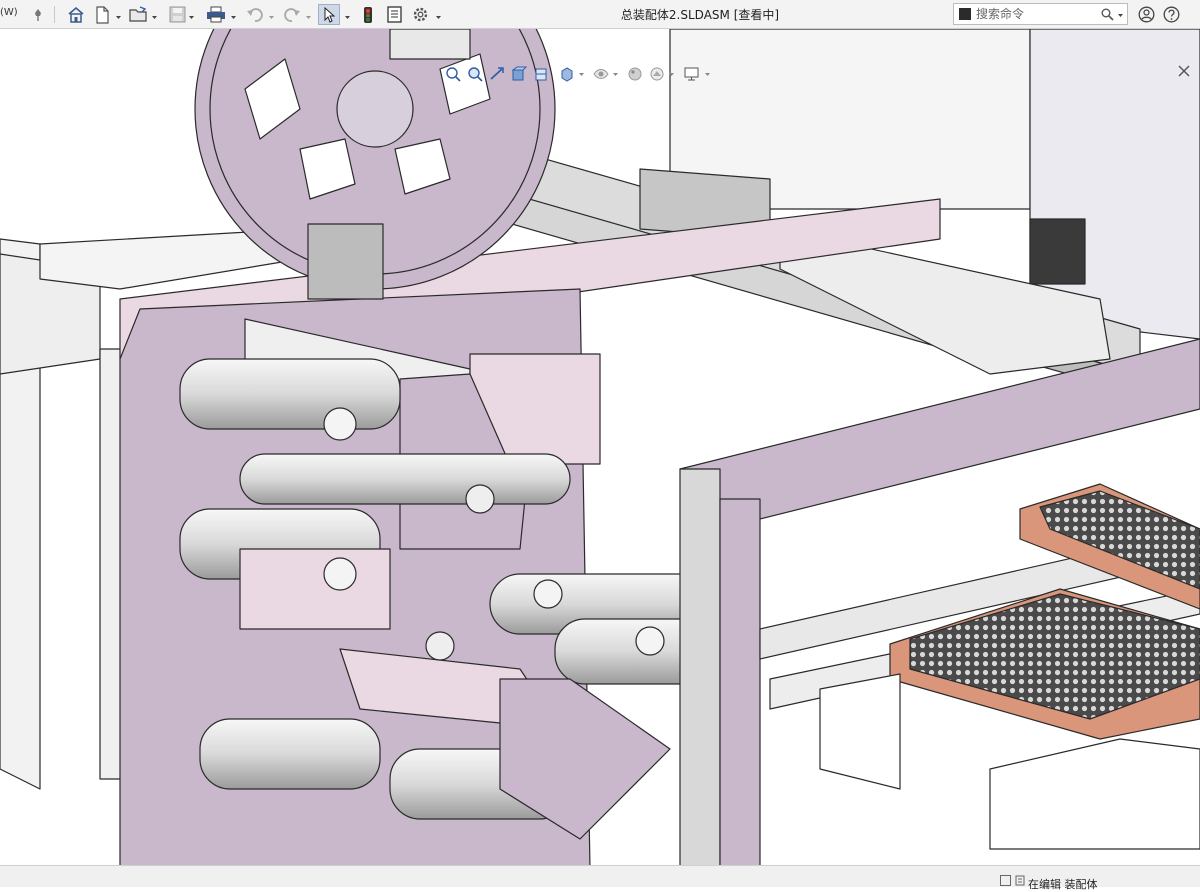  What do you see at coordinates (1146, 14) in the screenshot?
I see `user-account-icon` at bounding box center [1146, 14].